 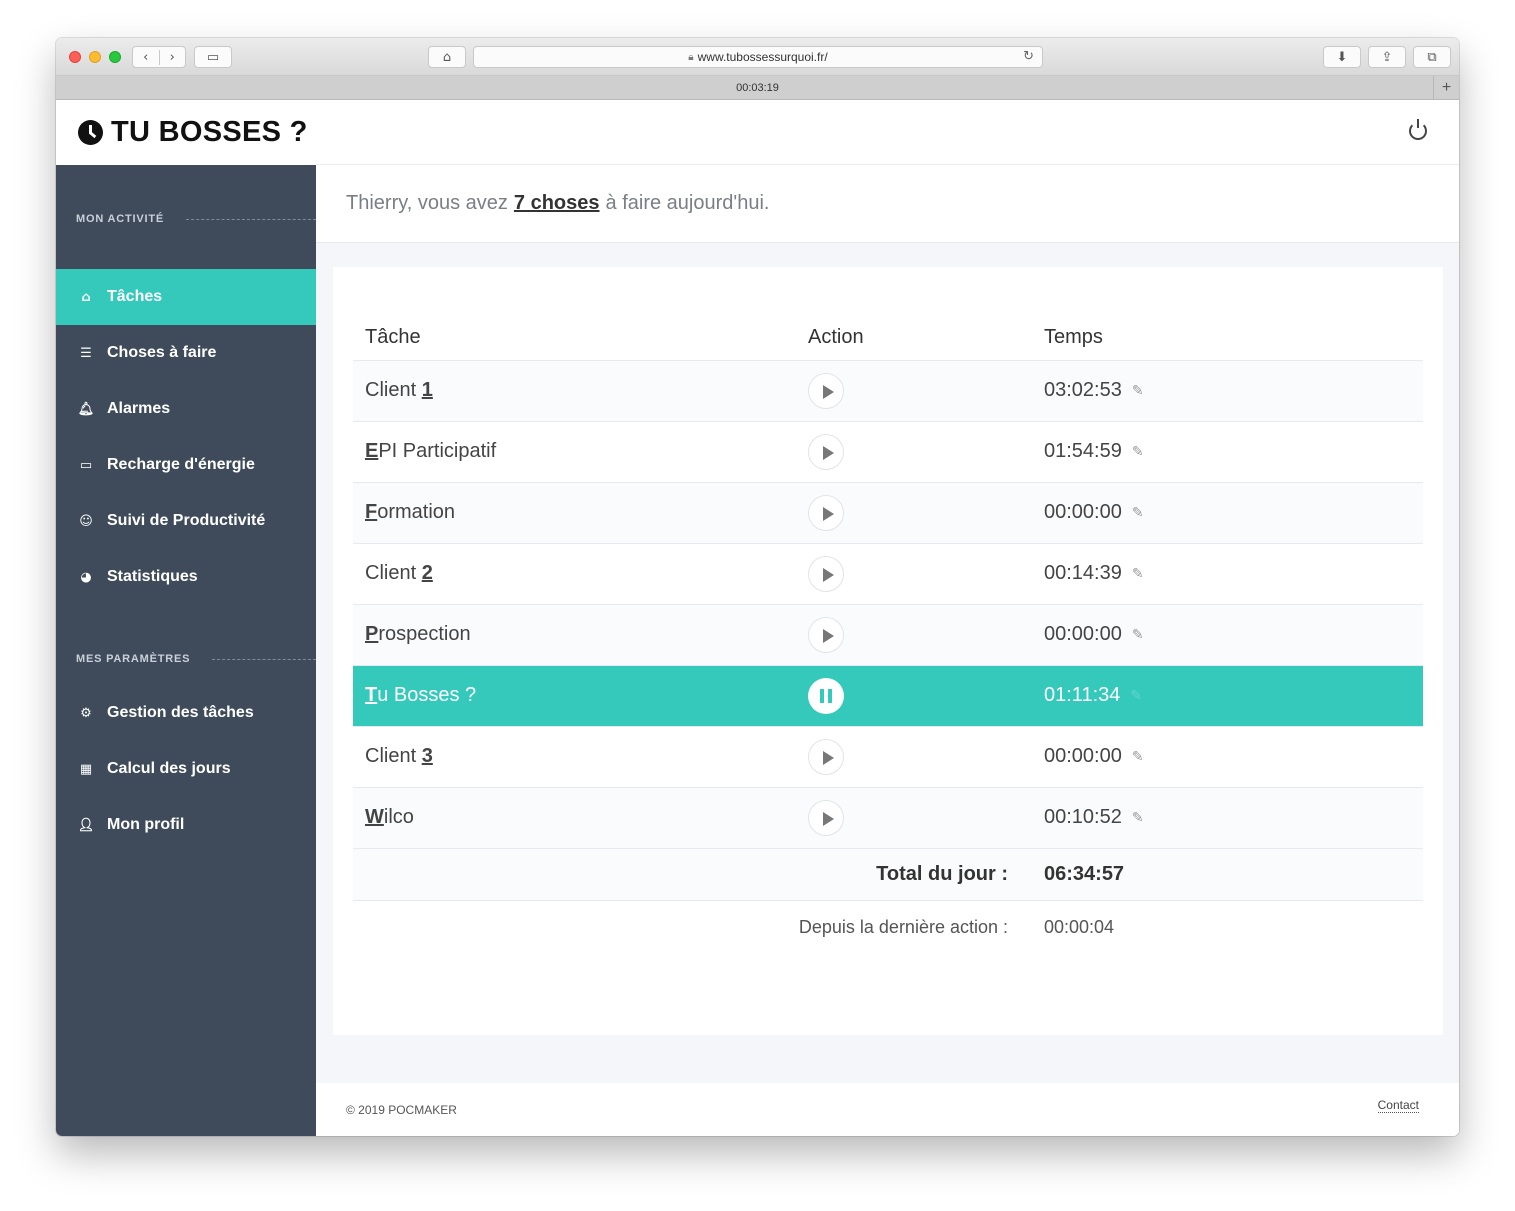 What do you see at coordinates (86, 713) in the screenshot?
I see `gear-icon: ⚙` at bounding box center [86, 713].